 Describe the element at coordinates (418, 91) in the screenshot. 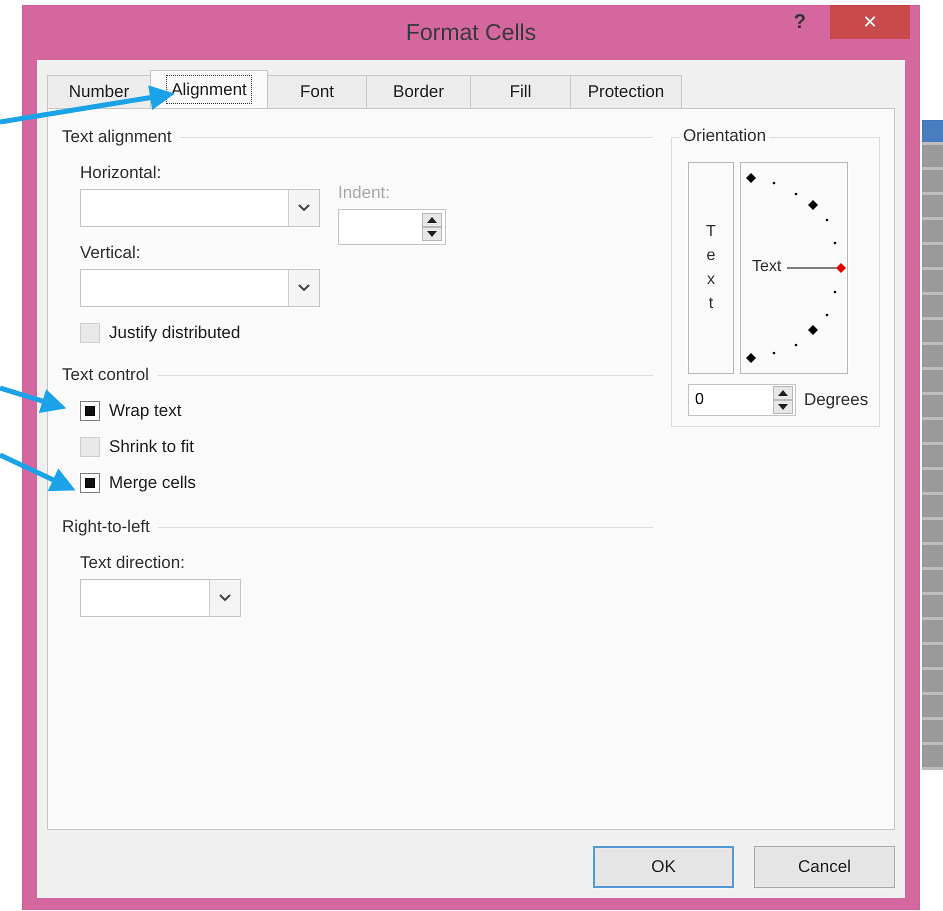

I see `tab: Border` at that location.